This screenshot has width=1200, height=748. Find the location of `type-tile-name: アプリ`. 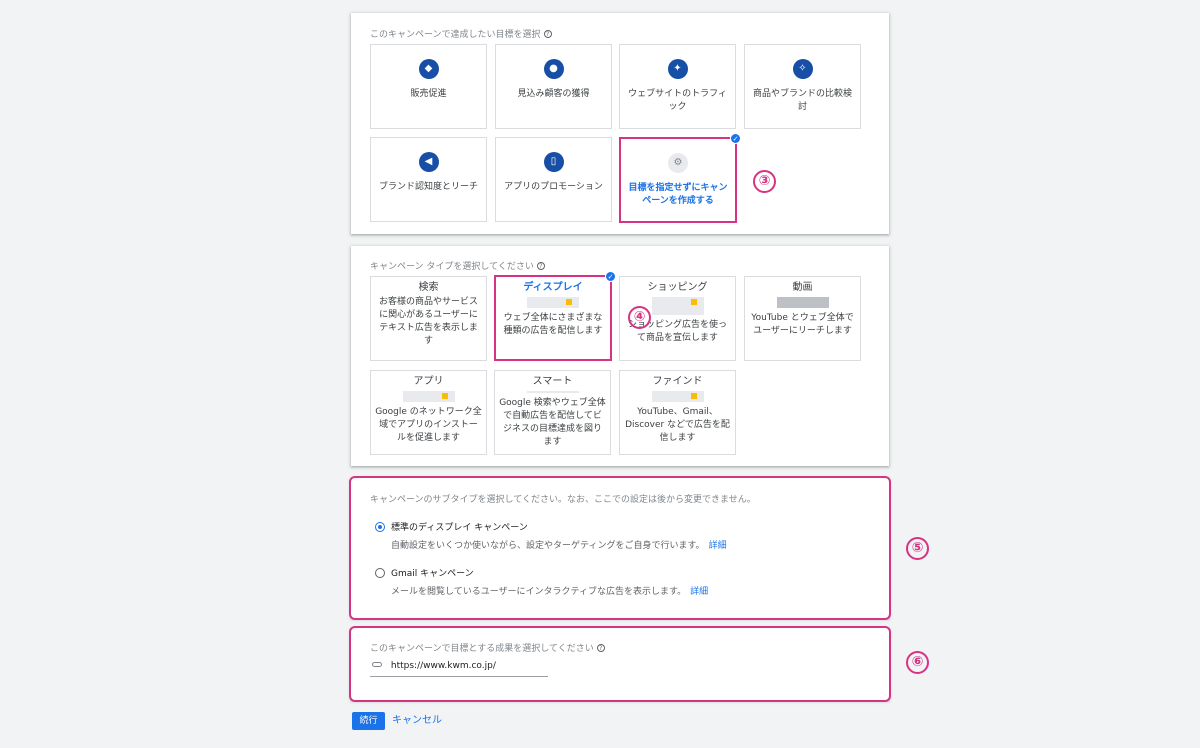

type-tile-name: アプリ is located at coordinates (428, 381).